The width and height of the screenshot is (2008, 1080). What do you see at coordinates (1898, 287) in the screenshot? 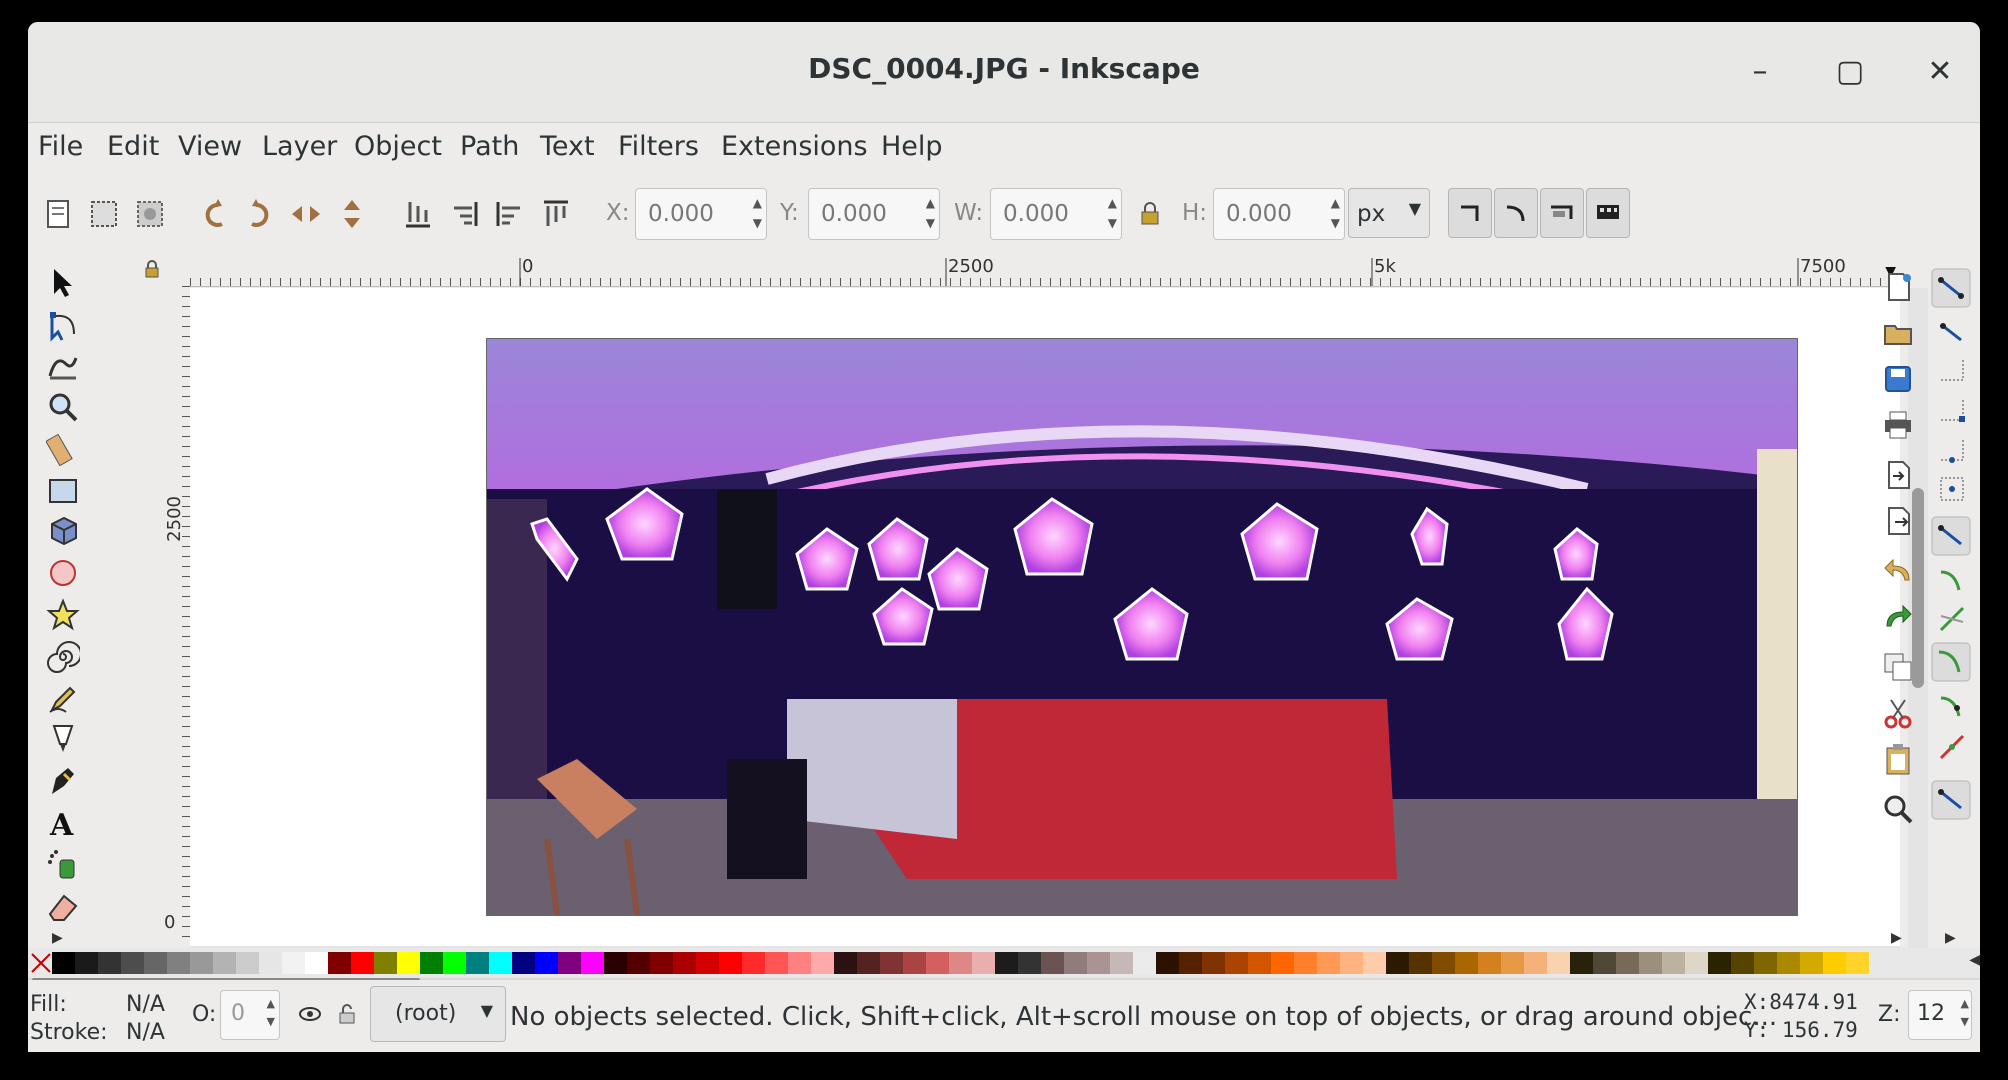
I see `new-document-icon` at bounding box center [1898, 287].